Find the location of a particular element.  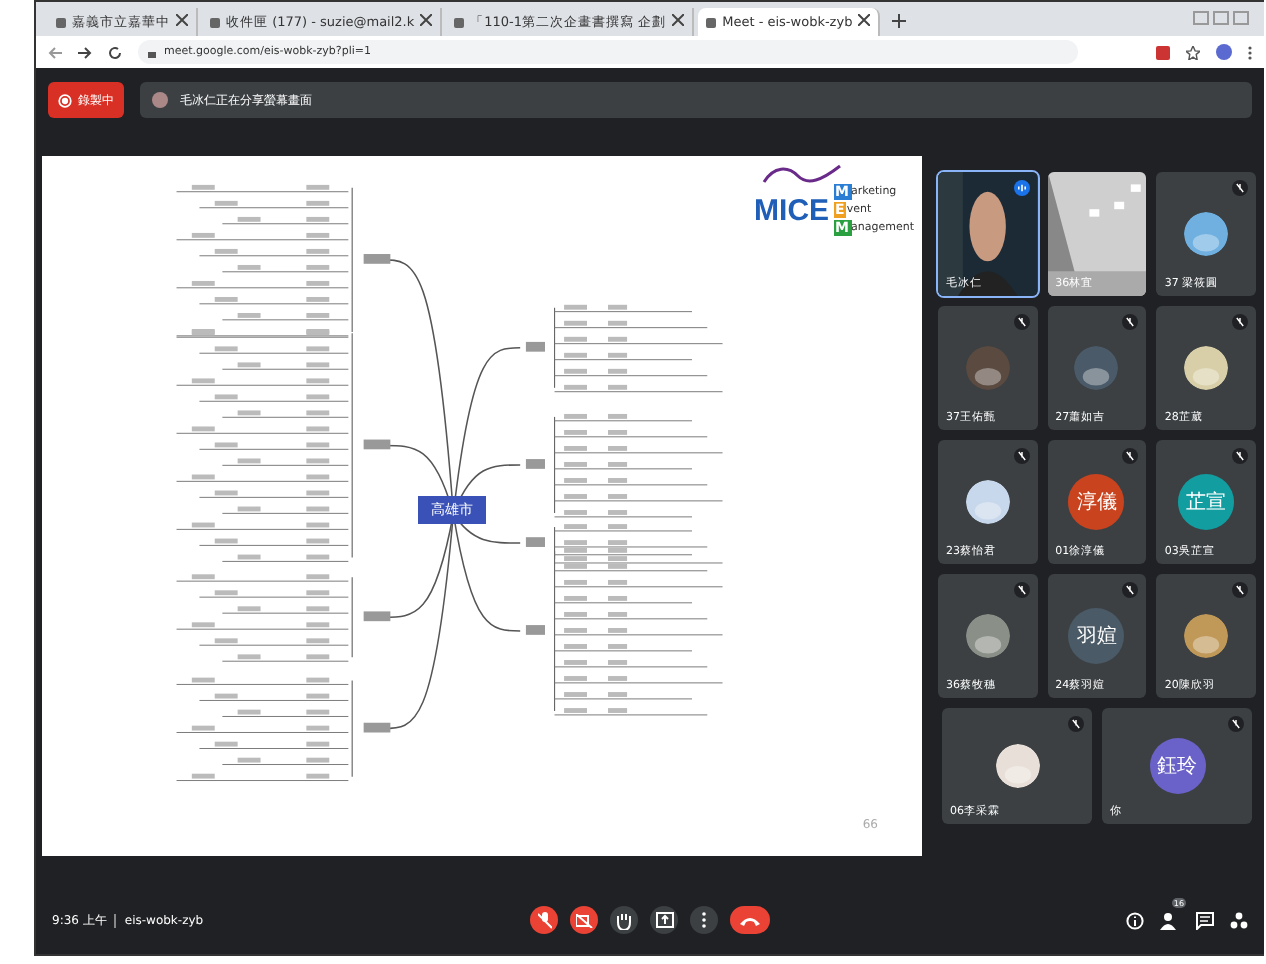

mic-off-button is located at coordinates (544, 920).